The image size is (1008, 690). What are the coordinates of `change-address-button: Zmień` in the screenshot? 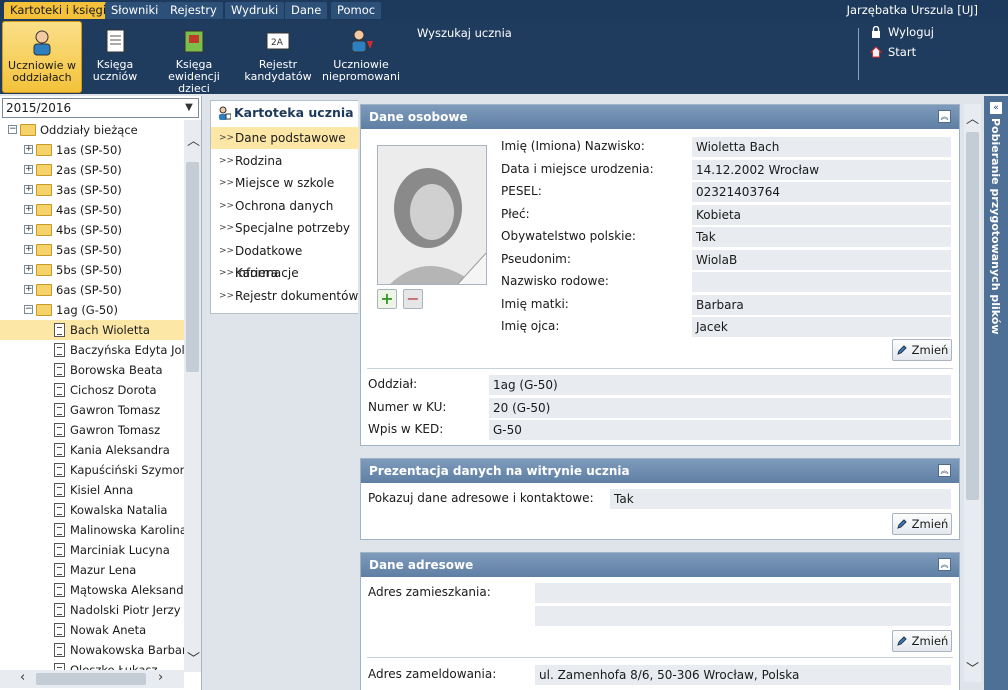 It's located at (922, 641).